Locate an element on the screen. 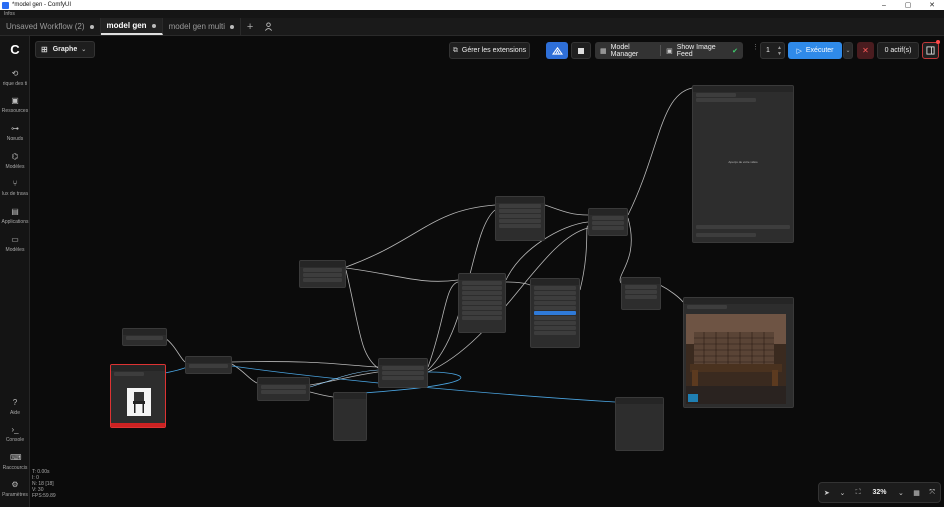 The image size is (944, 507). sidebar-item-applications: ▤ Applications is located at coordinates (15, 216).